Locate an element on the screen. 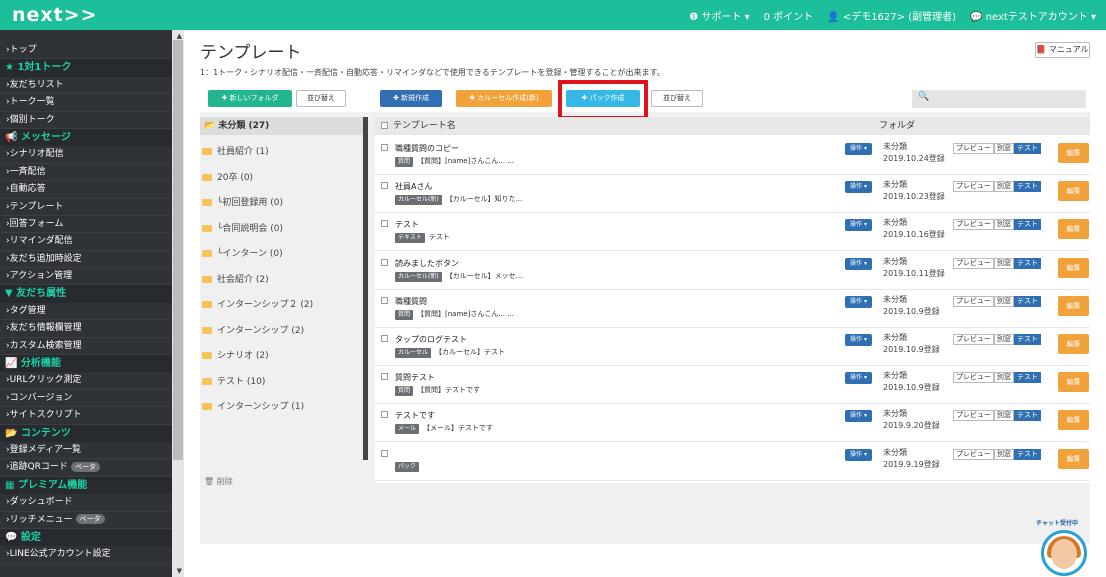 Image resolution: width=1106 pixels, height=577 pixels. sidebar-item: ›LINE公式アカウント設定 is located at coordinates (86, 555).